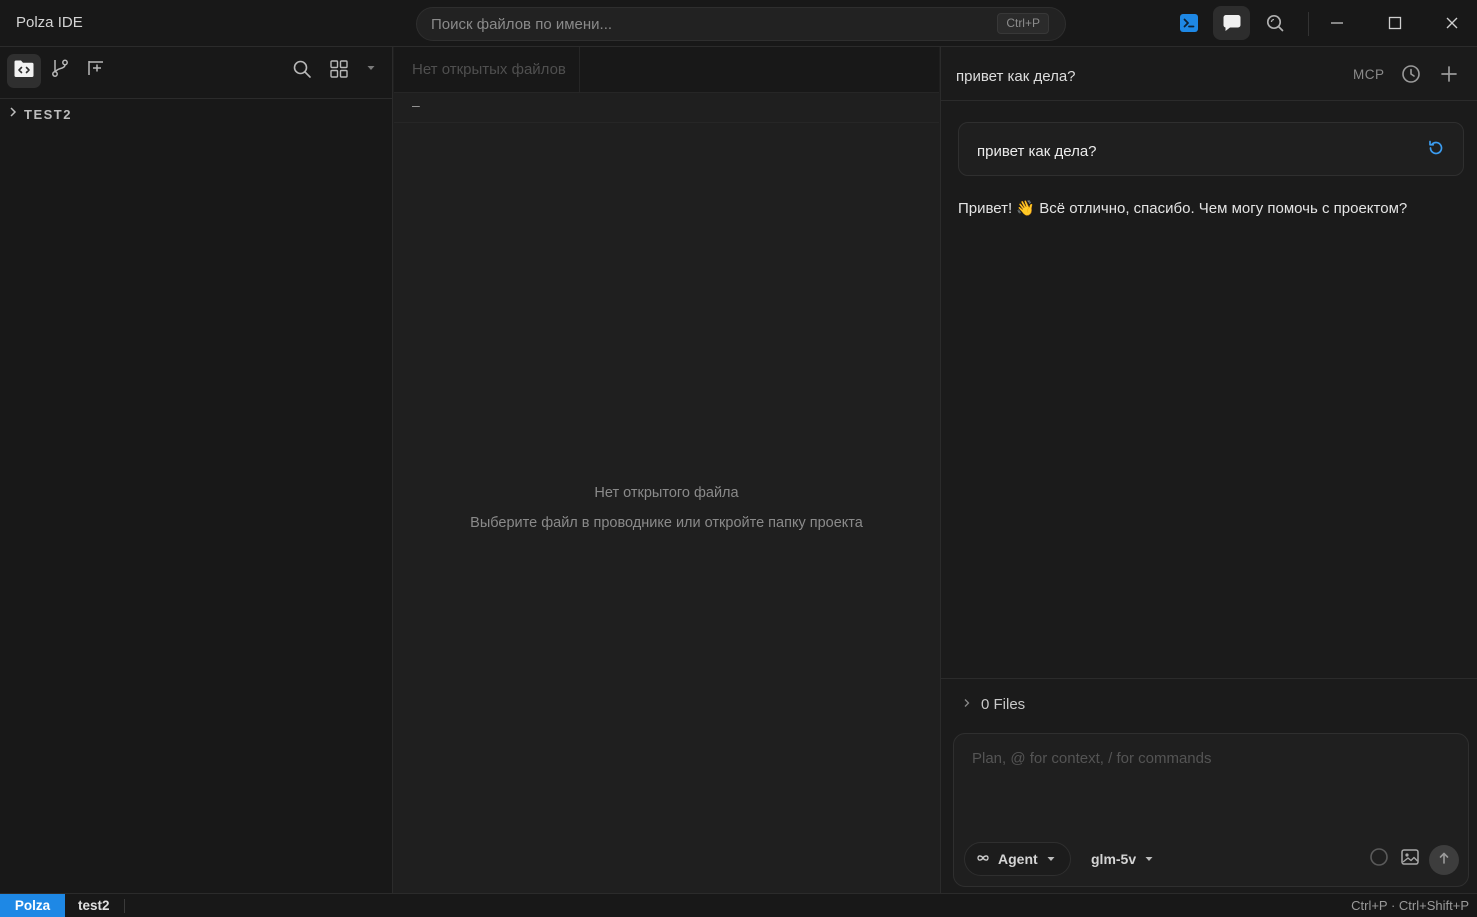  Describe the element at coordinates (1037, 151) in the screenshot. I see `user-message-text: привет как дела?` at that location.